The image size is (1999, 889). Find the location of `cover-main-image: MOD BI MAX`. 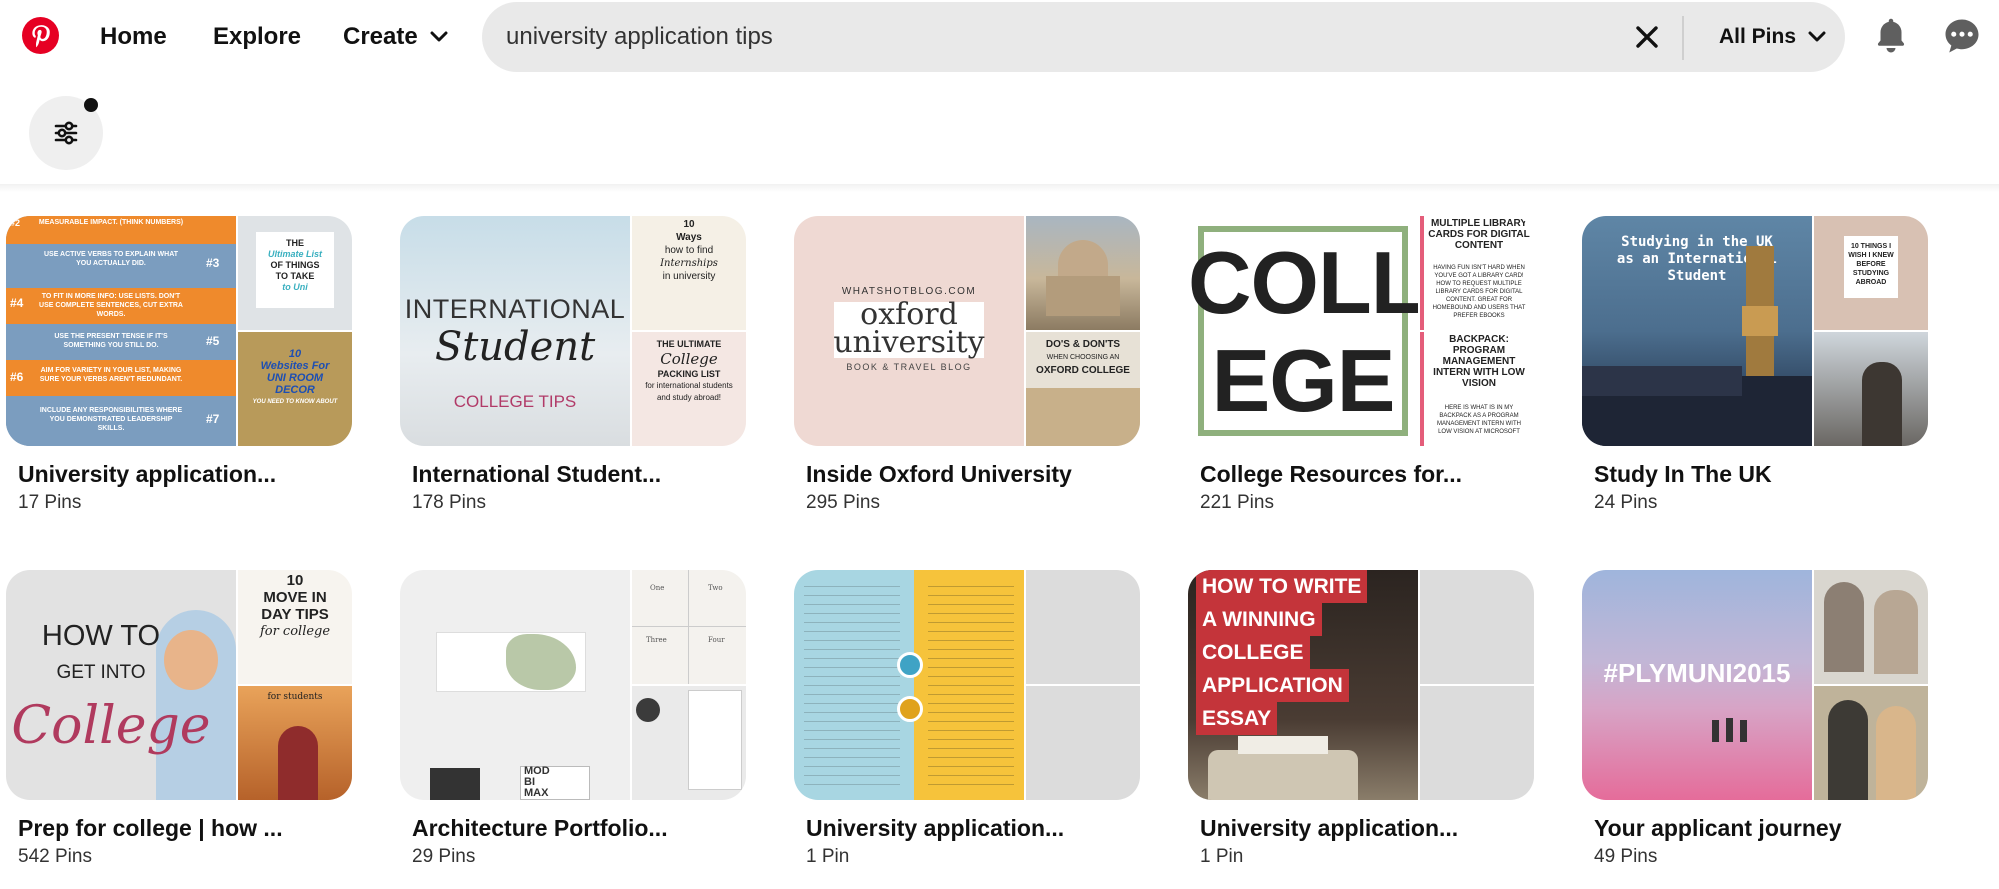

cover-main-image: MOD BI MAX is located at coordinates (515, 685).